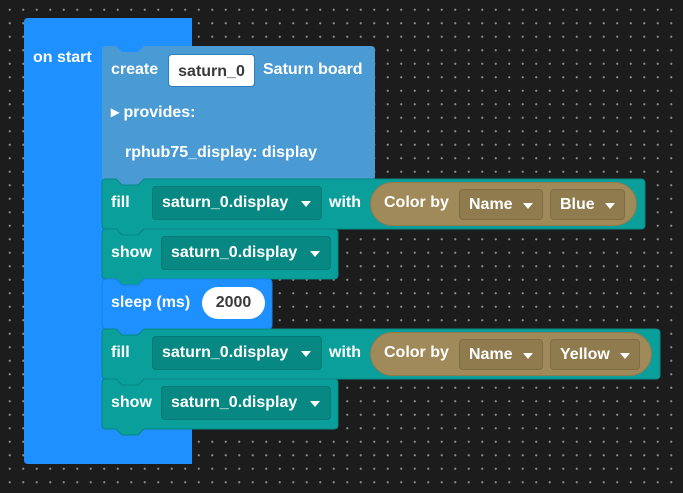  I want to click on provides-toggle: ▸ provides:, so click(153, 113).